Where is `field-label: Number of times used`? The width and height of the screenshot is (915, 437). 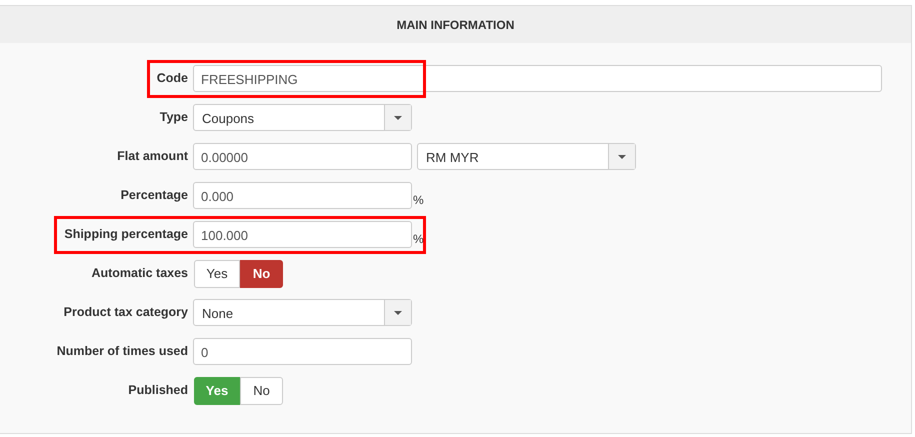
field-label: Number of times used is located at coordinates (122, 351).